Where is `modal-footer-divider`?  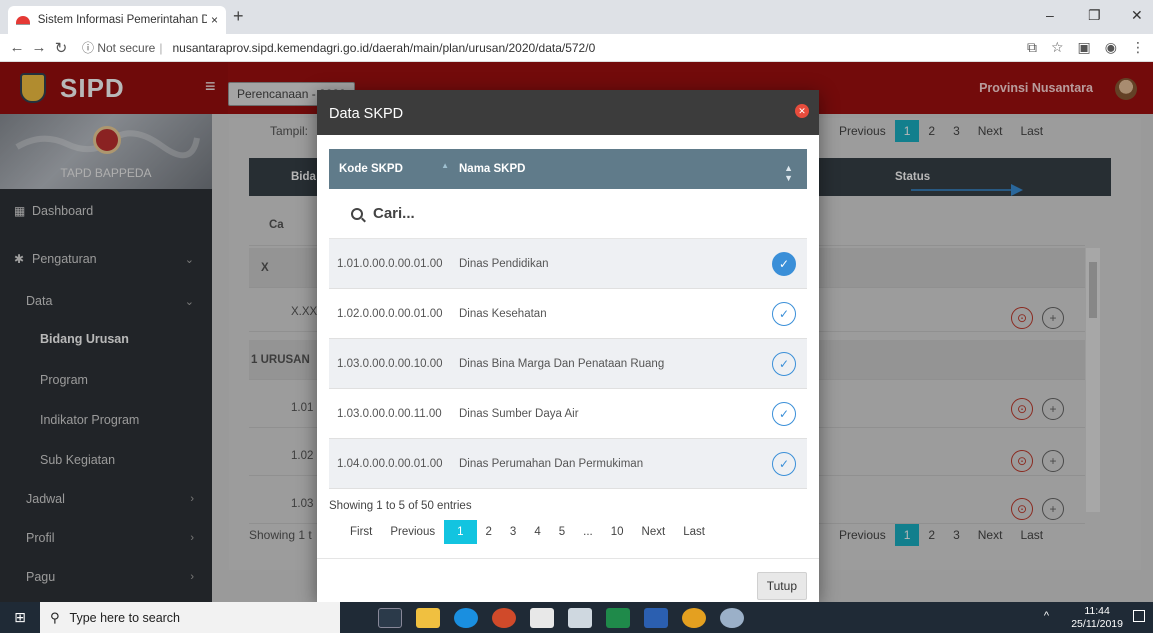
modal-footer-divider is located at coordinates (568, 558).